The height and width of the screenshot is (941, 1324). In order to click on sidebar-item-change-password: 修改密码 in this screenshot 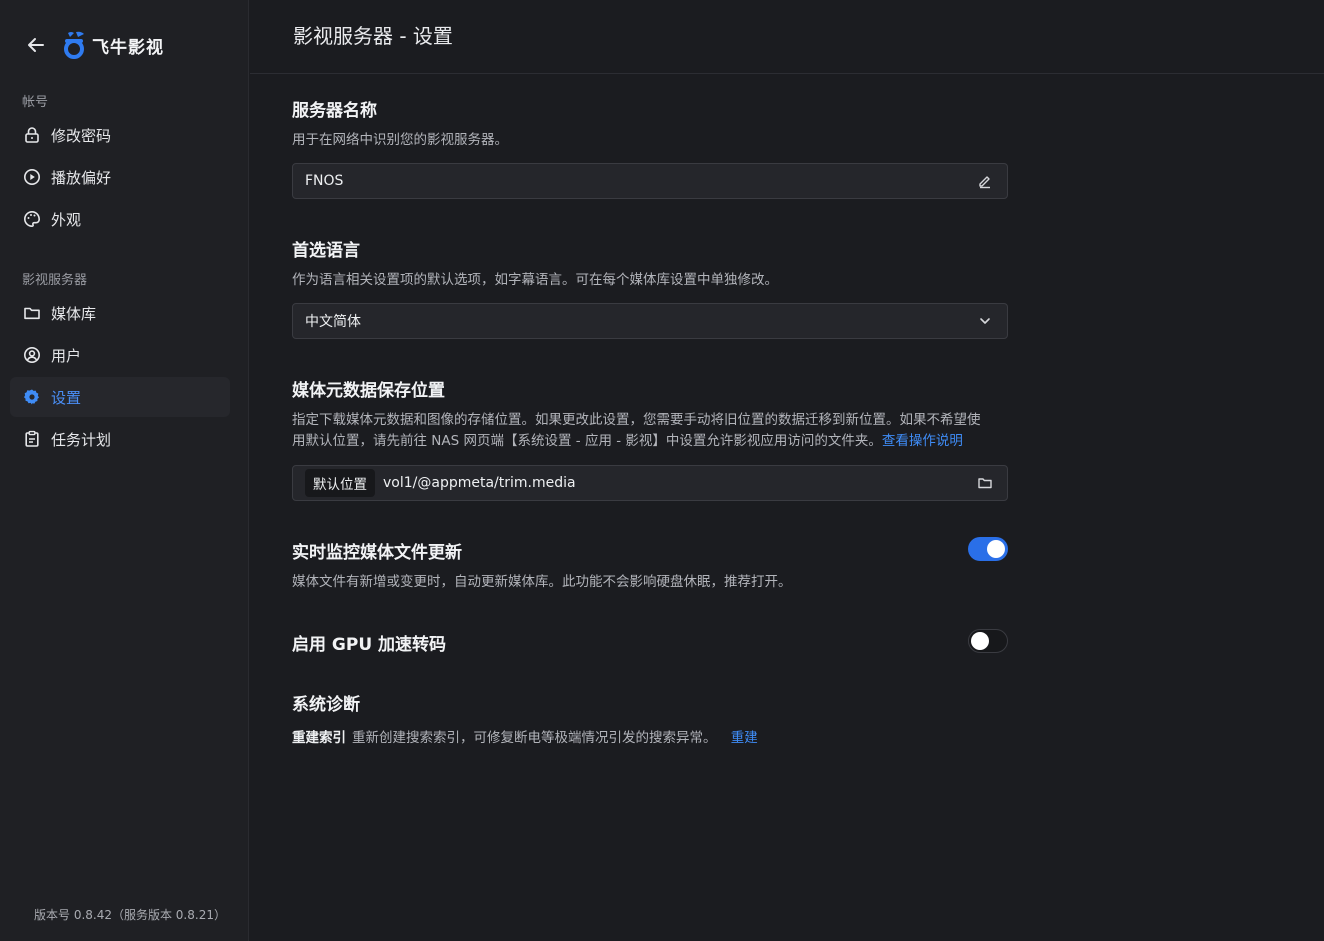, I will do `click(120, 135)`.